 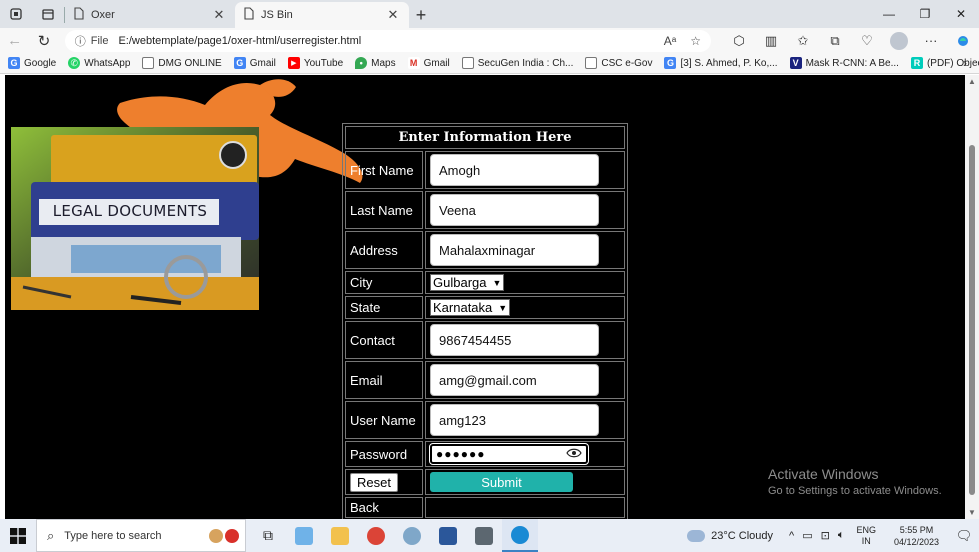 I want to click on copilot-icon, so click(x=963, y=41).